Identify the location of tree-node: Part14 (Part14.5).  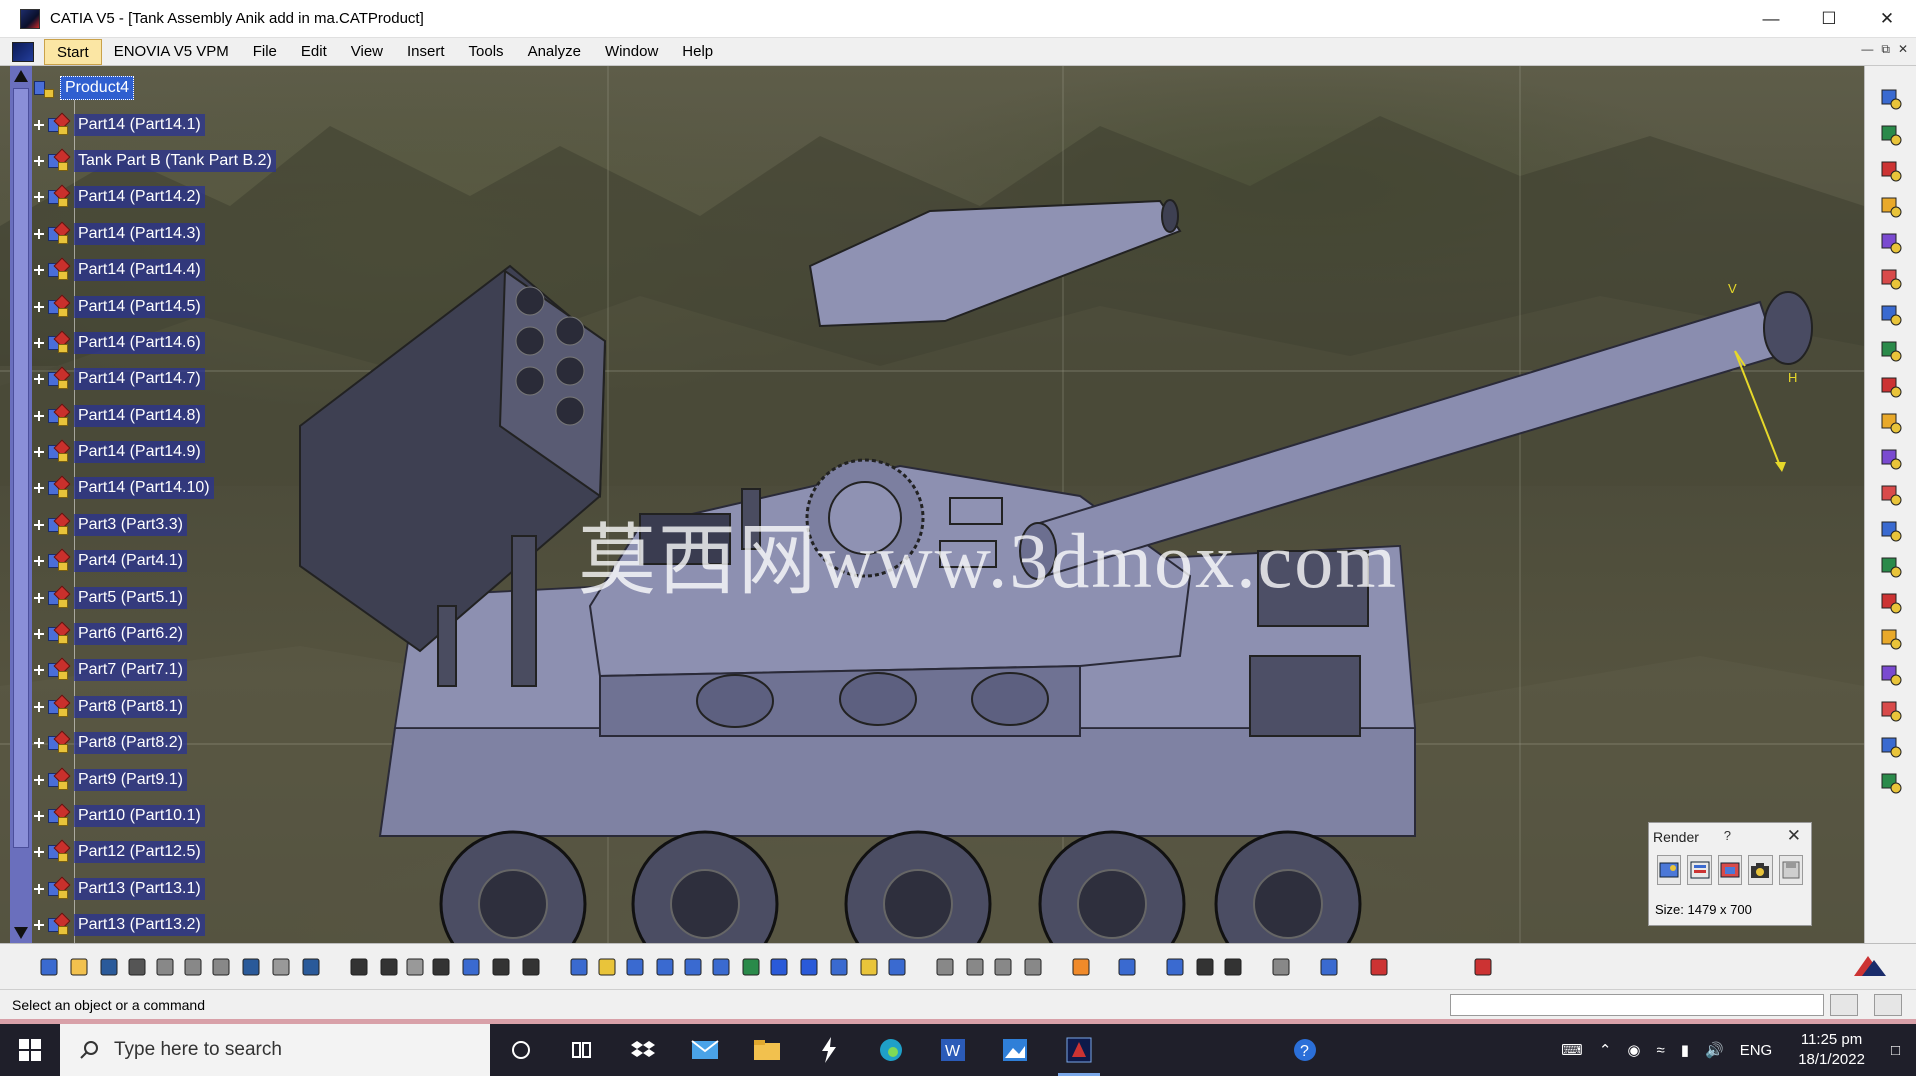
(194, 306).